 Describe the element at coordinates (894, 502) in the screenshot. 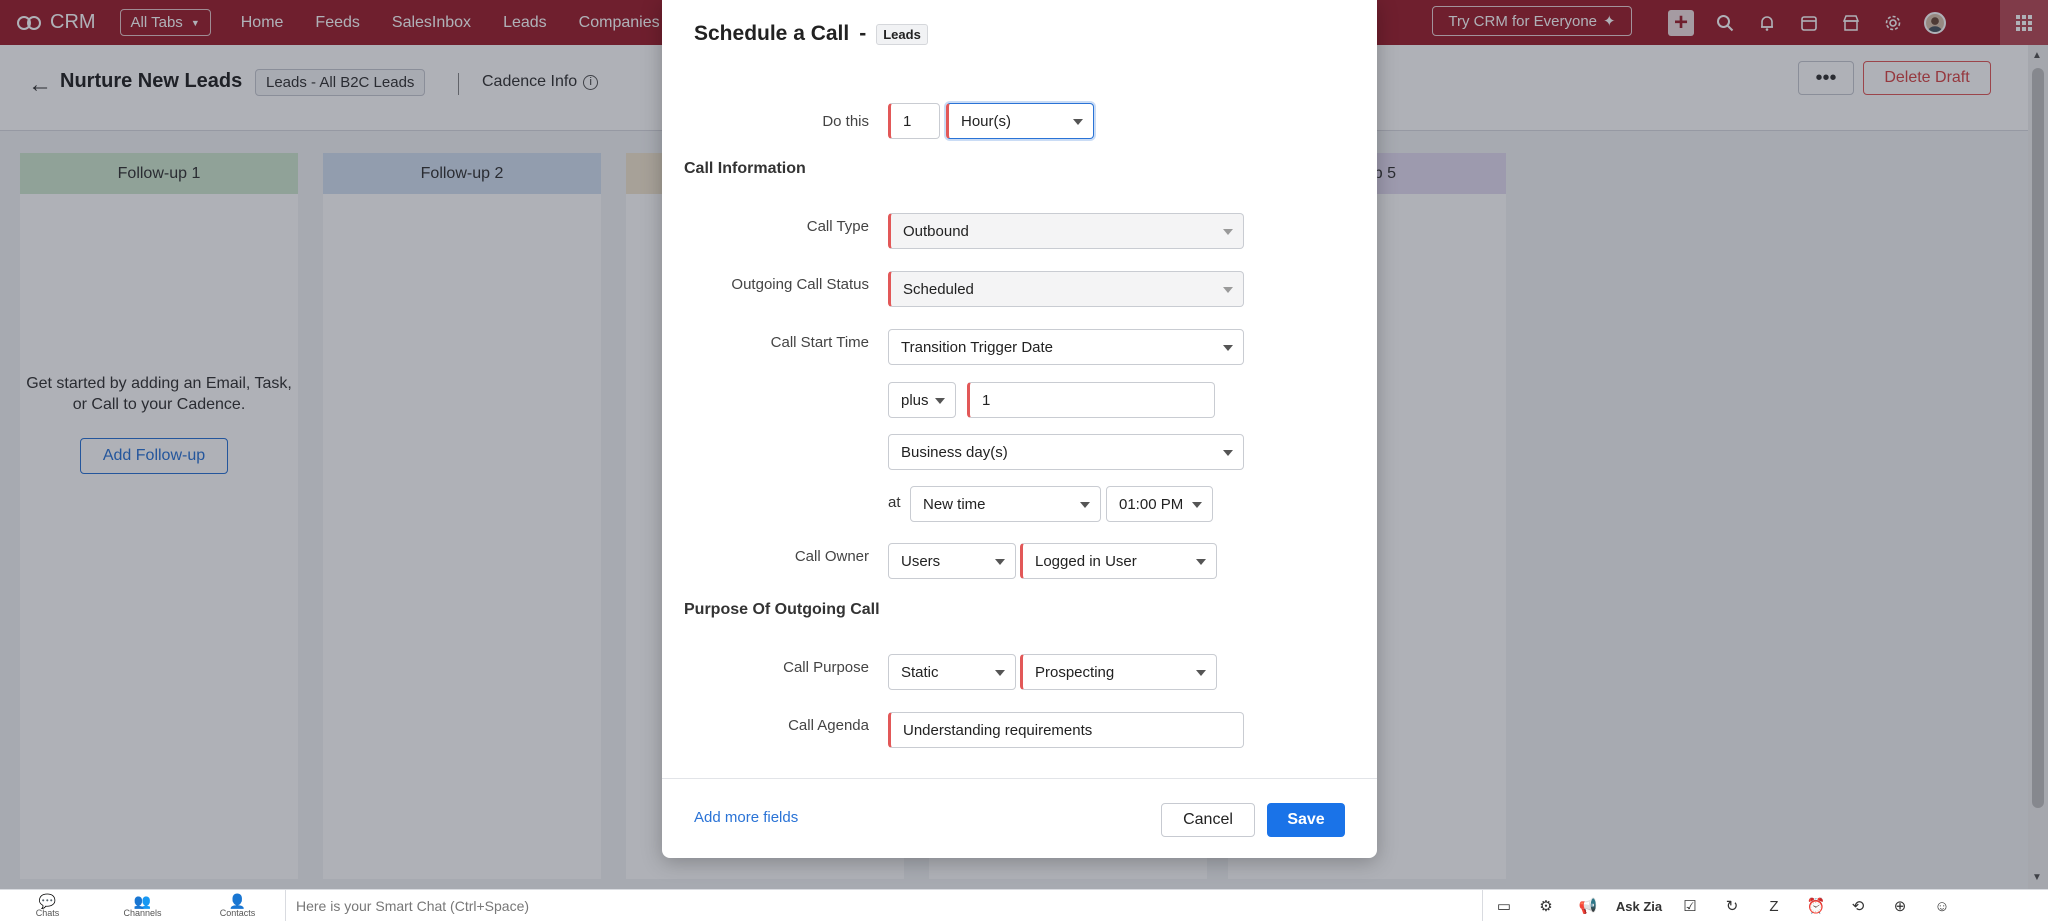

I see `at-label: at` at that location.